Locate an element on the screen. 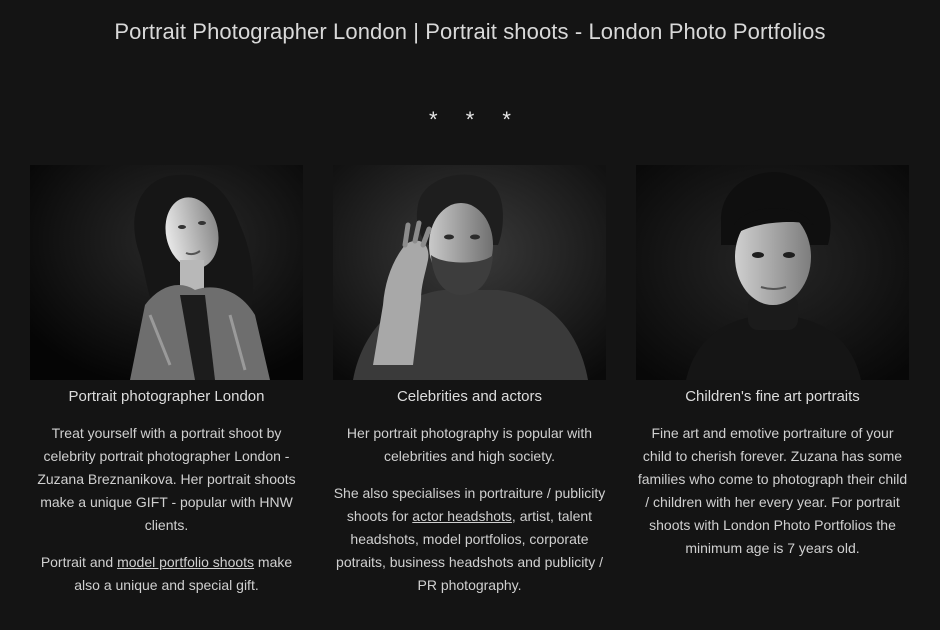  card-title: Celebrities and actors is located at coordinates (469, 396).